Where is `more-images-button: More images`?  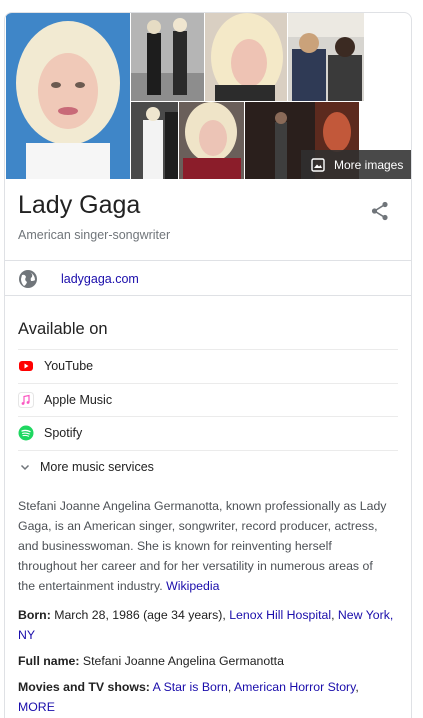
more-images-button: More images is located at coordinates (356, 164).